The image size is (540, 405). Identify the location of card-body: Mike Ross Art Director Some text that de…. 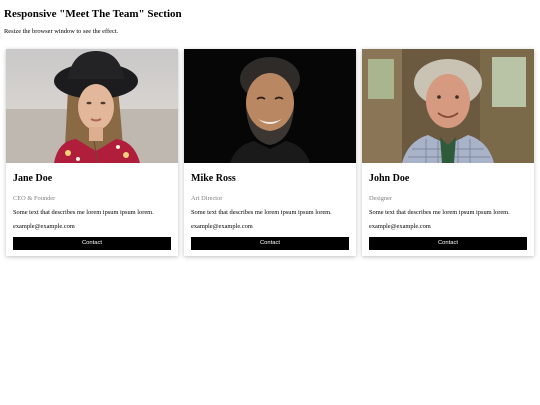
(270, 206).